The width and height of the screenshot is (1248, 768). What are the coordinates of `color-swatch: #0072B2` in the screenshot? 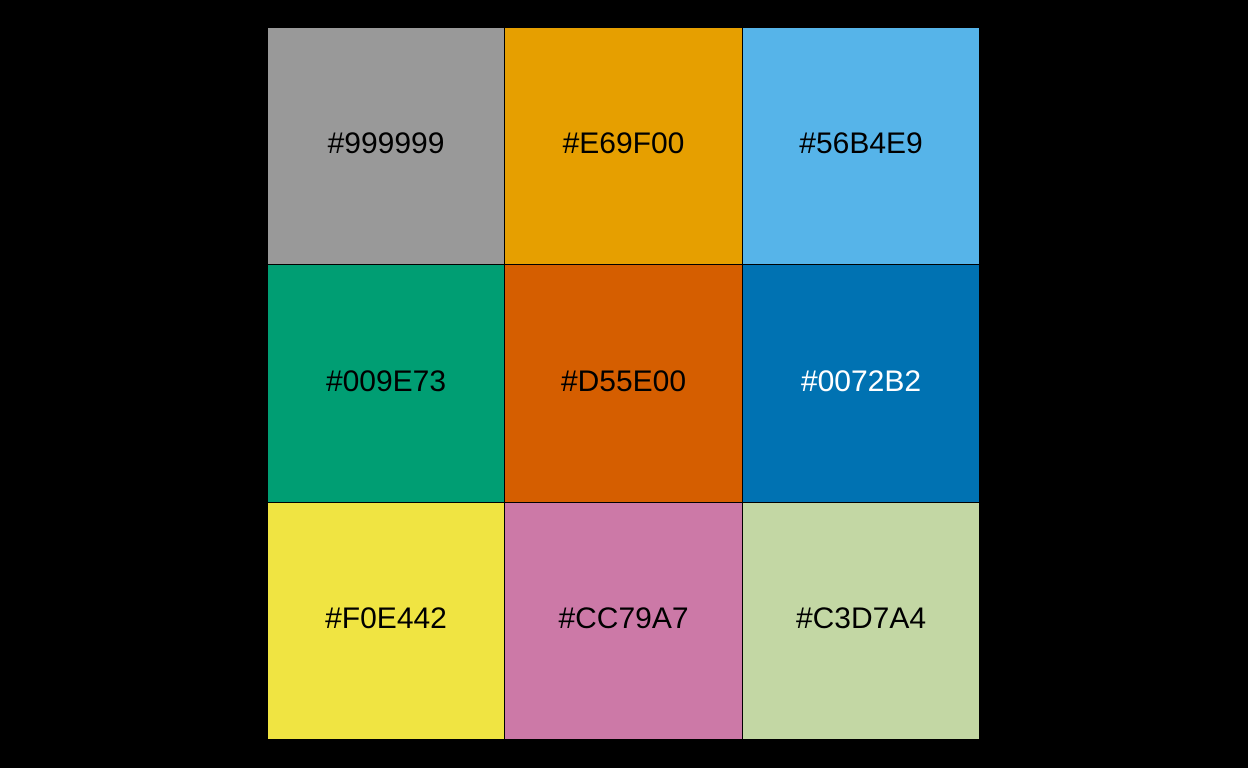 It's located at (861, 383).